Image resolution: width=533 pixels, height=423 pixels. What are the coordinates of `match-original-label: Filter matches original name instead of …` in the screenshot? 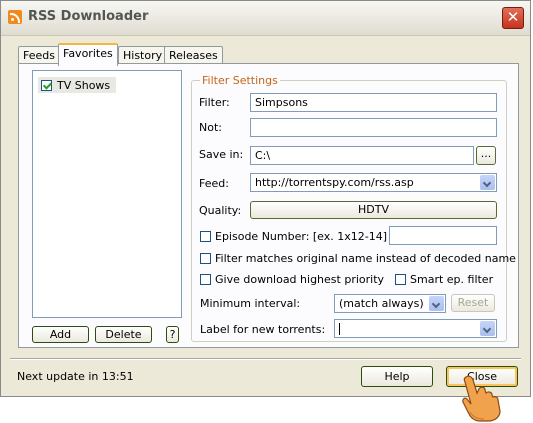 It's located at (365, 258).